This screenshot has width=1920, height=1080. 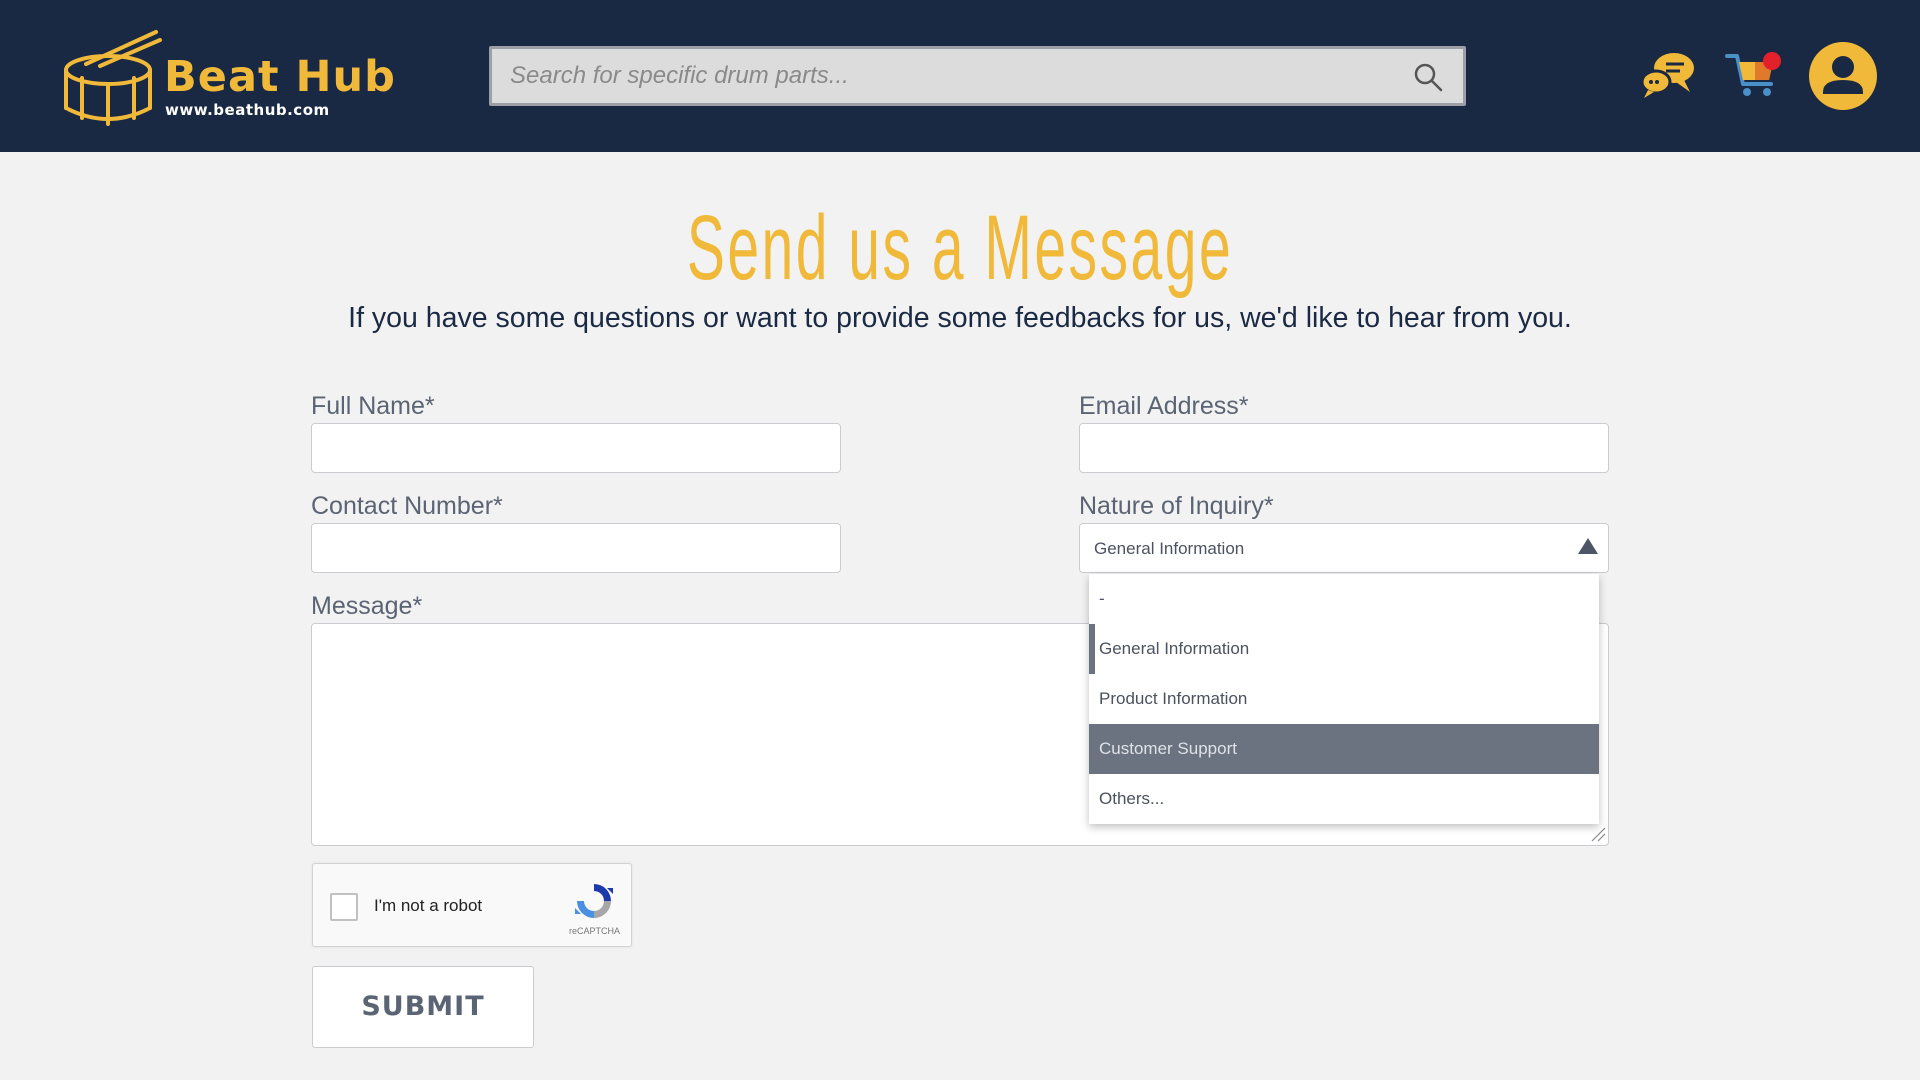 What do you see at coordinates (1668, 75) in the screenshot?
I see `chat-icon` at bounding box center [1668, 75].